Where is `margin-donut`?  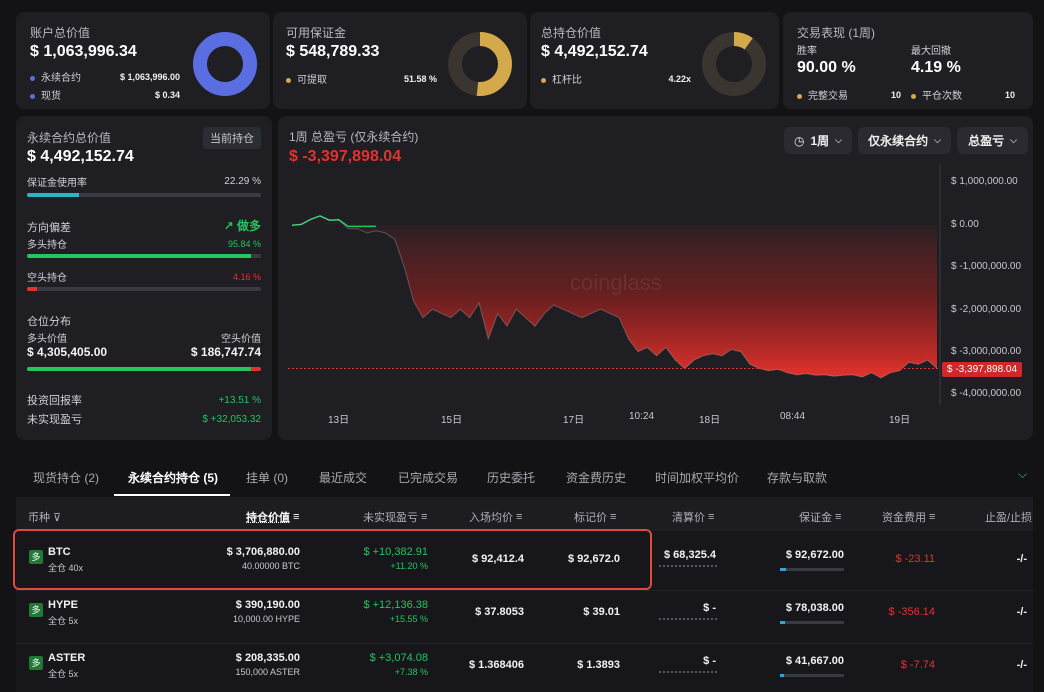
margin-donut is located at coordinates (480, 64).